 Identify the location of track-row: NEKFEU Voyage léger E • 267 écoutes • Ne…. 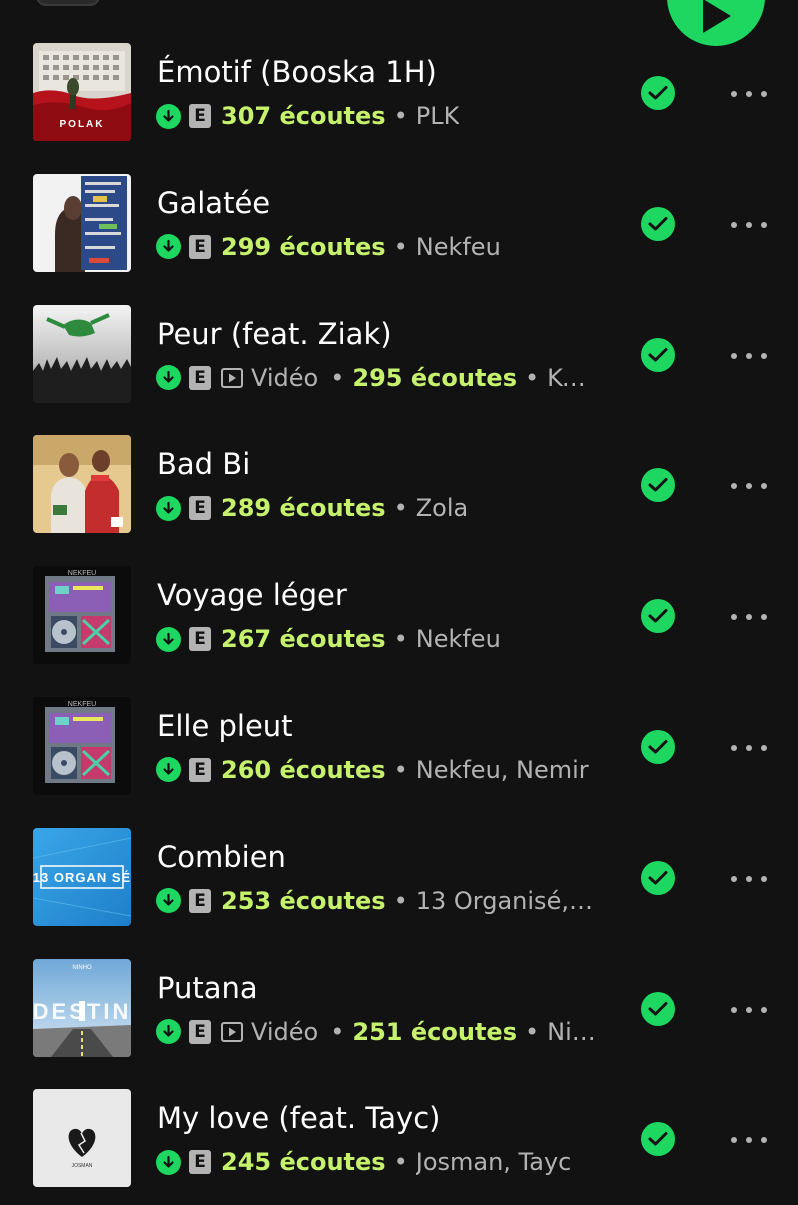
(399, 616).